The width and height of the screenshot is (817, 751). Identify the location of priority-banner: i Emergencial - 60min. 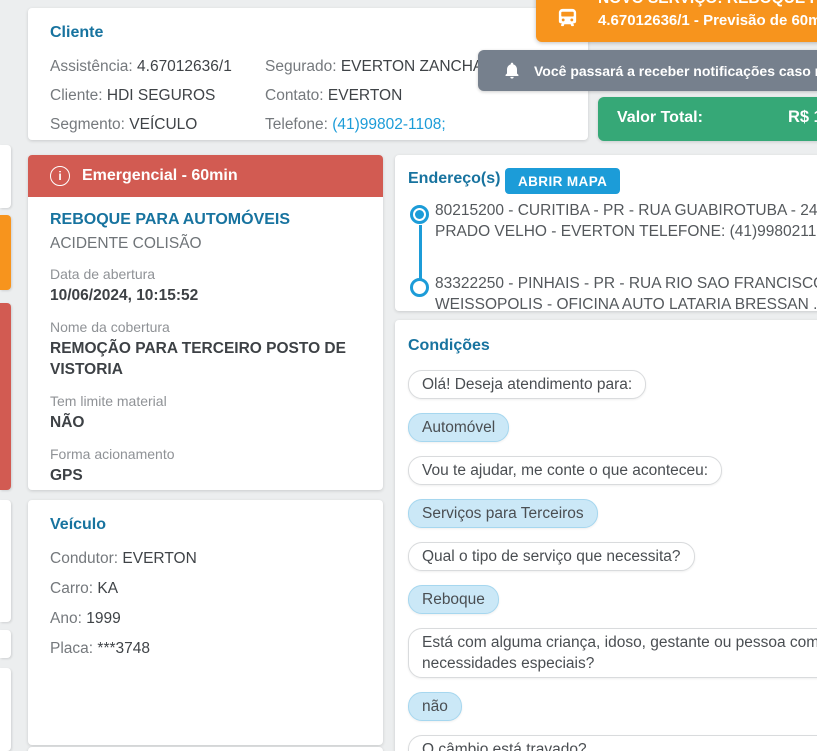
(205, 176).